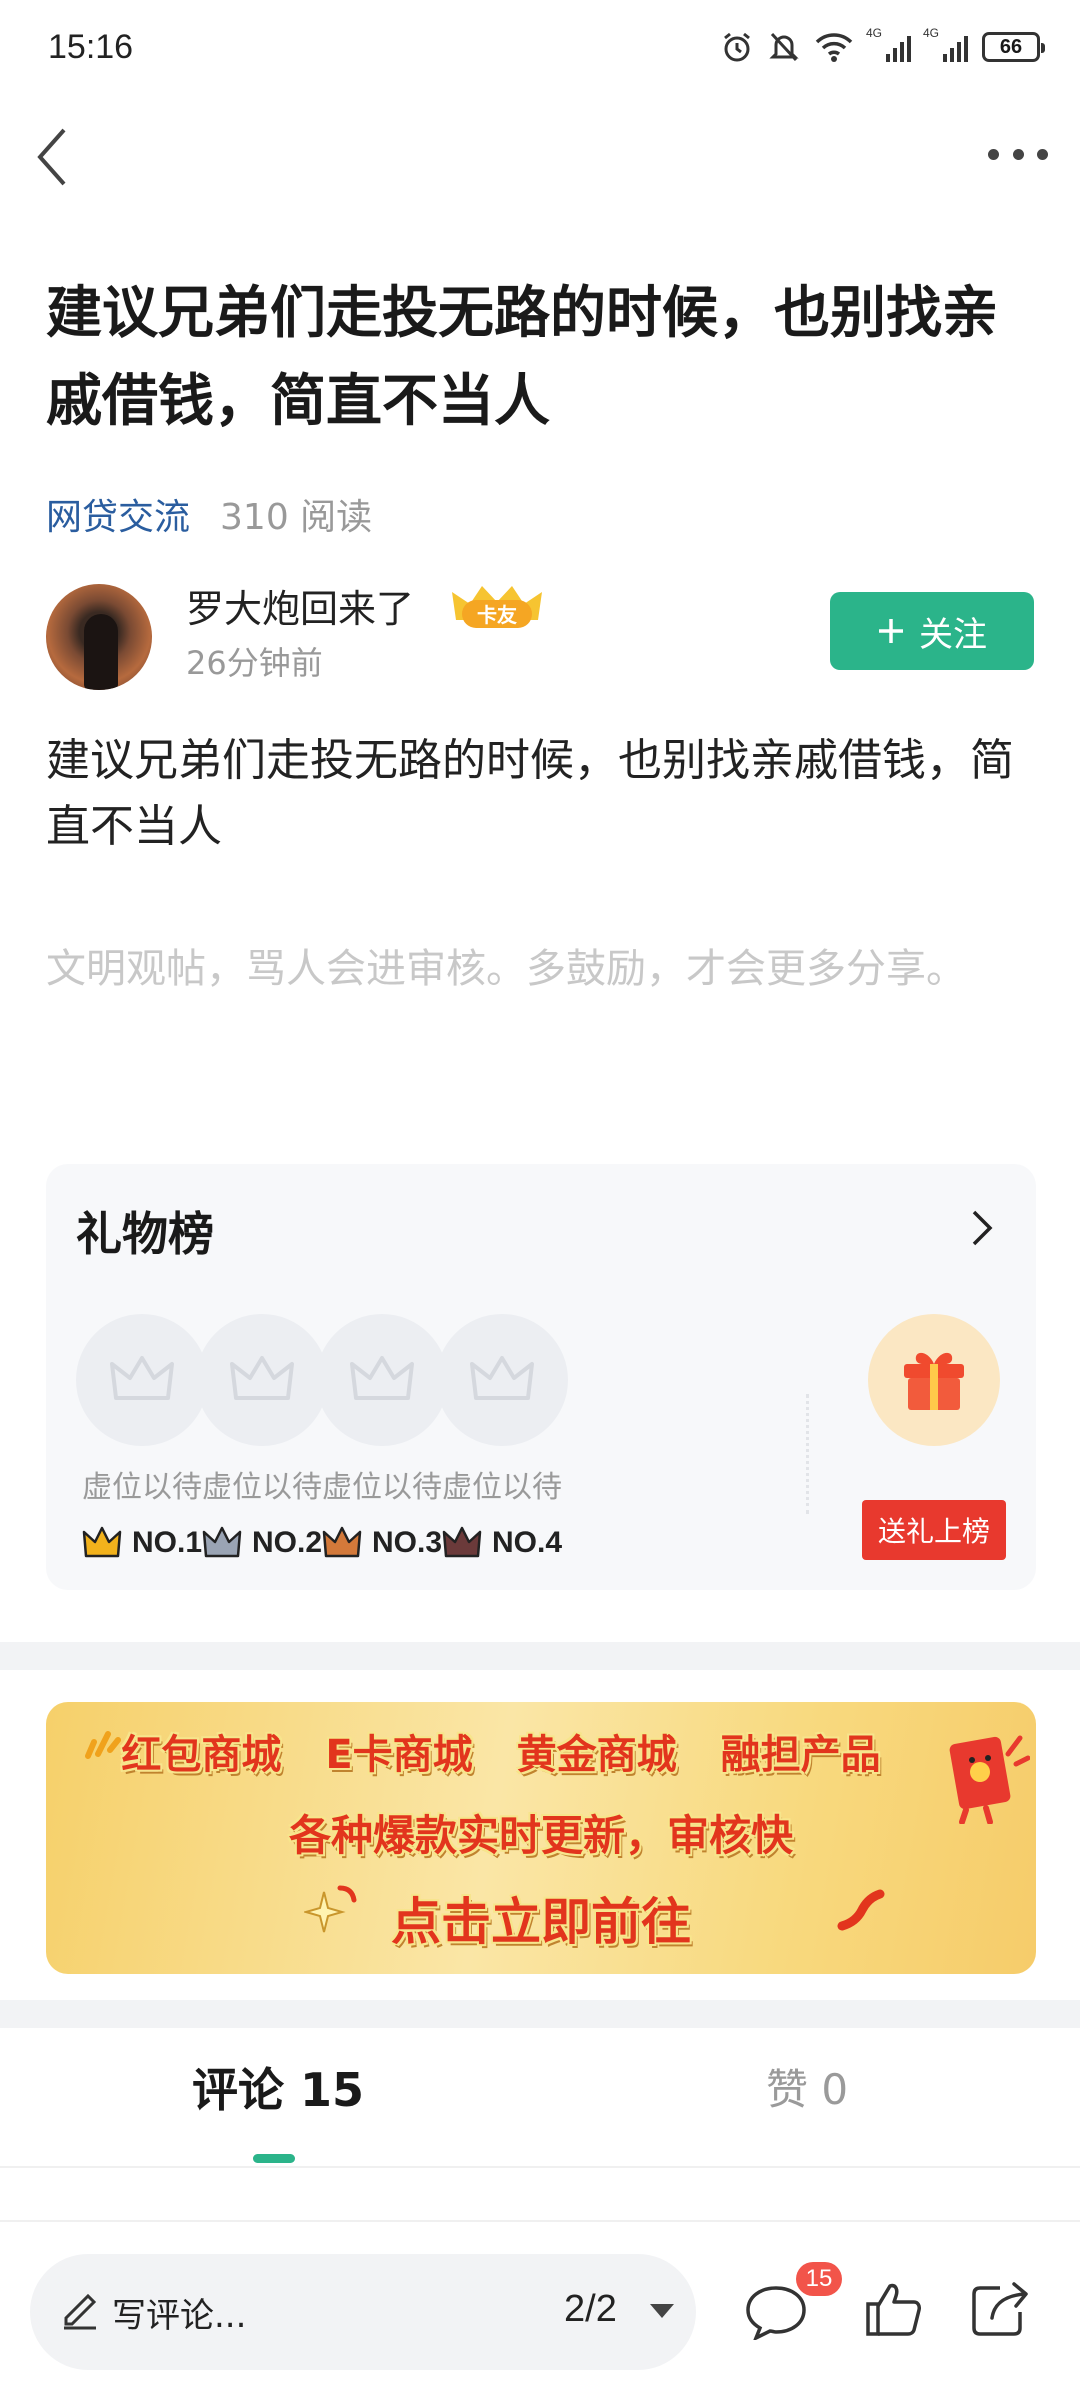  Describe the element at coordinates (834, 47) in the screenshot. I see `wifi-icon` at that location.